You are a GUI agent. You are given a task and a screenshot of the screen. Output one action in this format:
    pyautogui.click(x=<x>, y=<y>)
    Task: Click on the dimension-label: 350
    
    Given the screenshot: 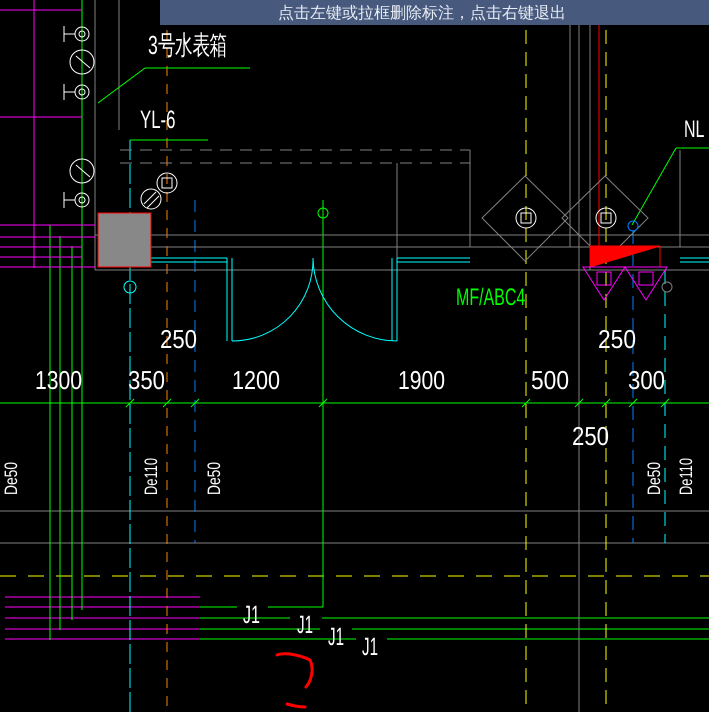 What is the action you would take?
    pyautogui.click(x=150, y=380)
    